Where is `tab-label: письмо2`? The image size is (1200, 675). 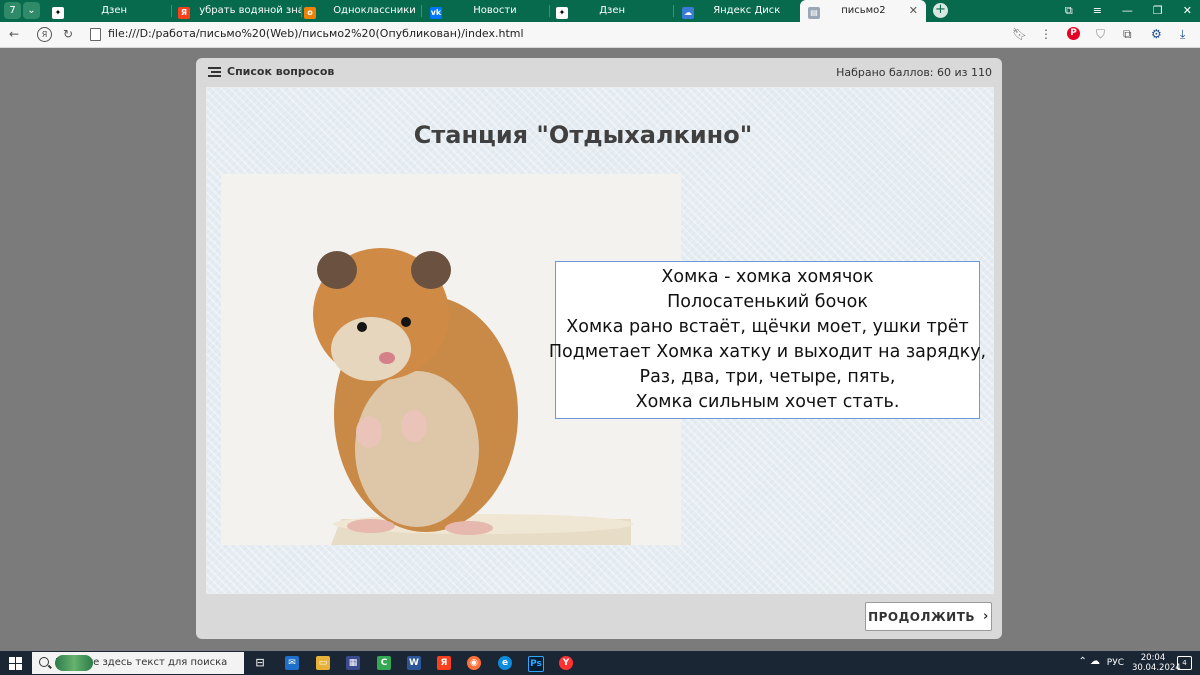 tab-label: письмо2 is located at coordinates (863, 10).